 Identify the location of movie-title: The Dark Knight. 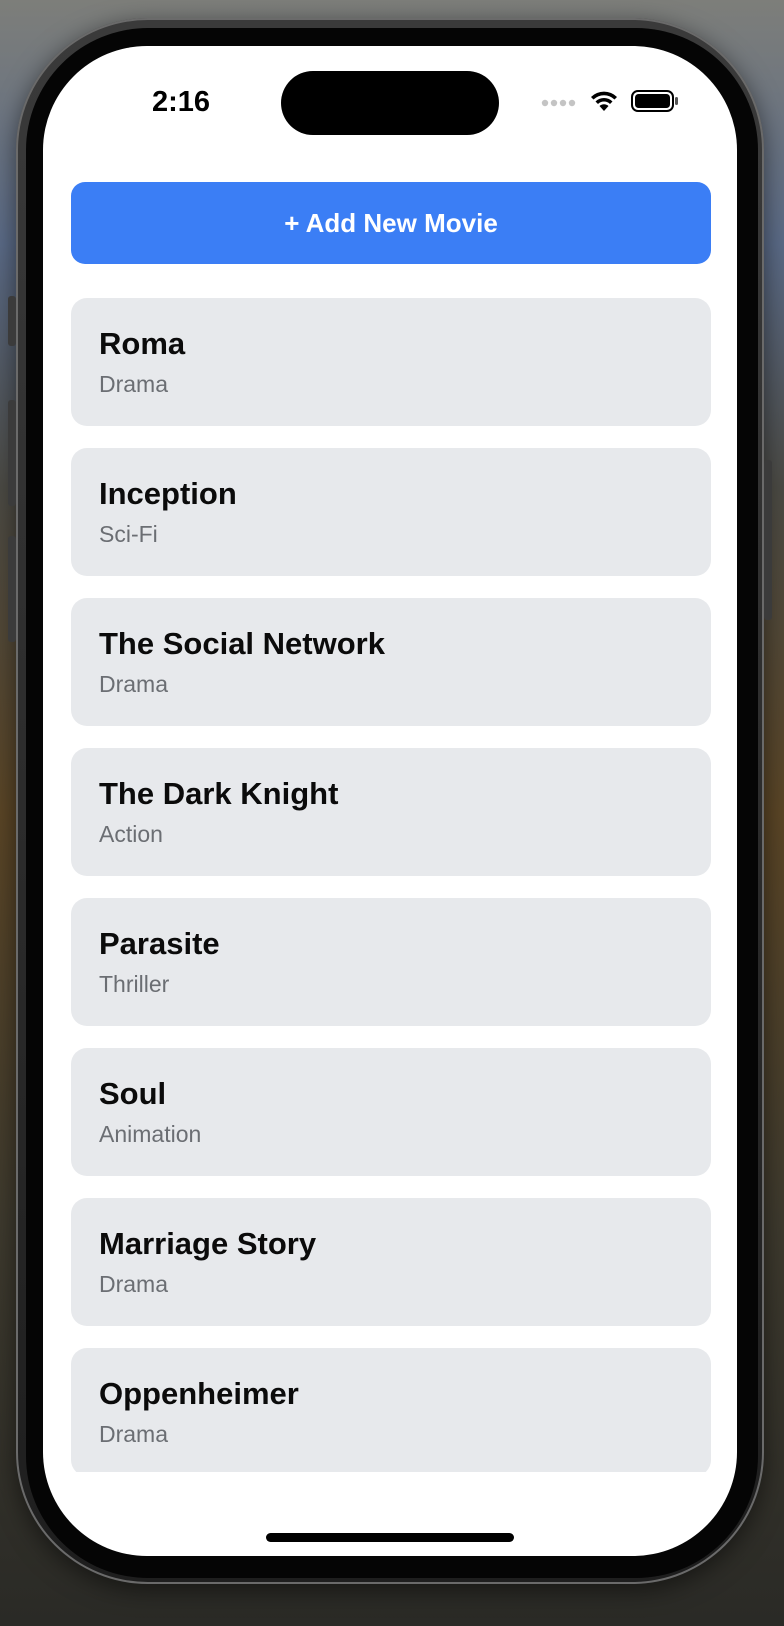
(219, 793).